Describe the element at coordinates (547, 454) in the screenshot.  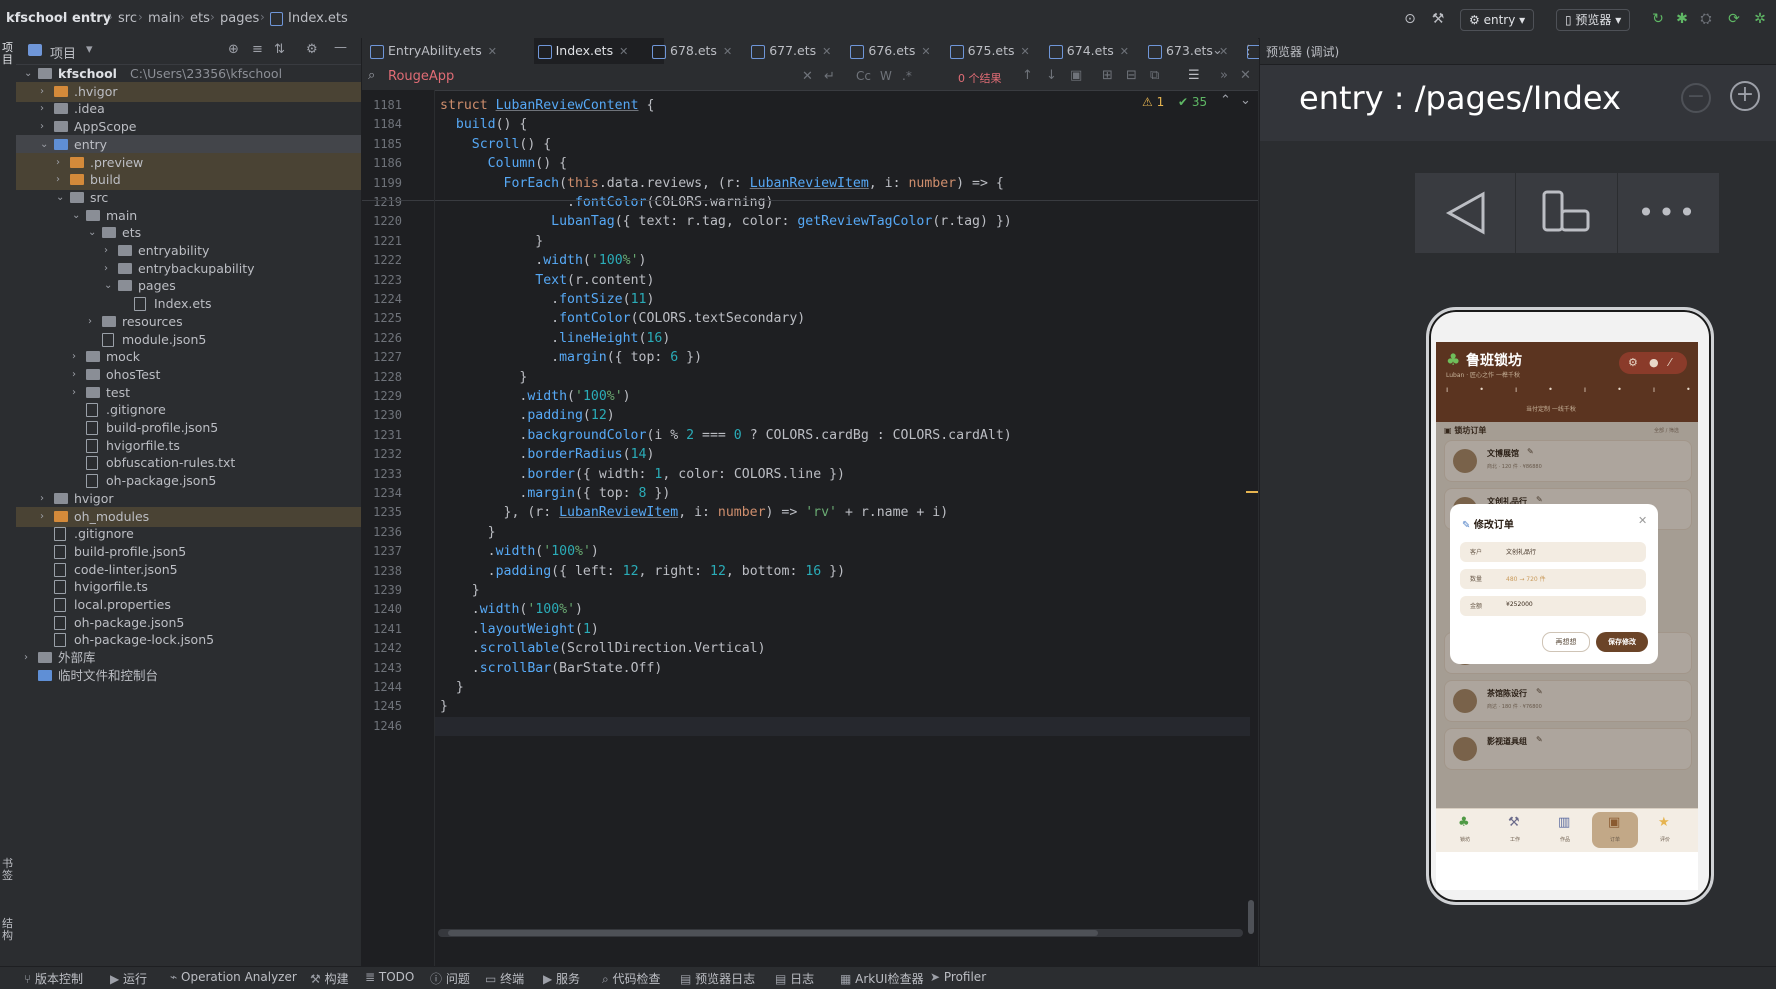
I see `code-line: .borderRadius(14)` at that location.